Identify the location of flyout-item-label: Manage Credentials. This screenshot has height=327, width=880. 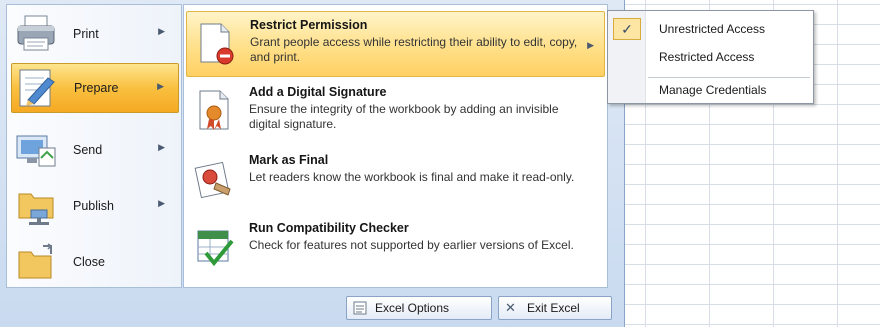
(713, 90).